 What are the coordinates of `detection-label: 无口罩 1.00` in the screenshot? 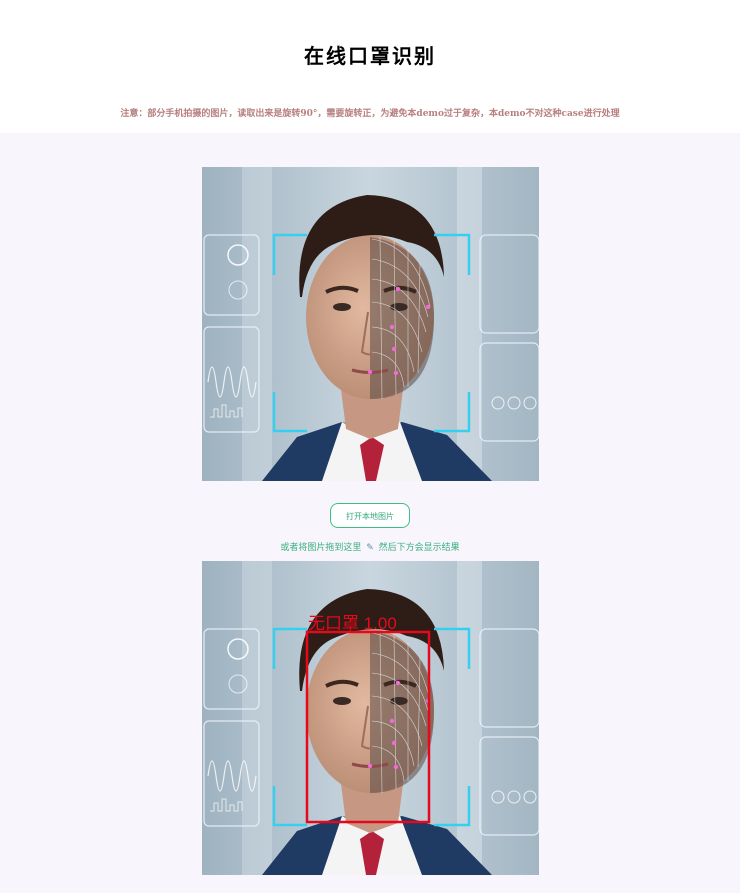 It's located at (352, 623).